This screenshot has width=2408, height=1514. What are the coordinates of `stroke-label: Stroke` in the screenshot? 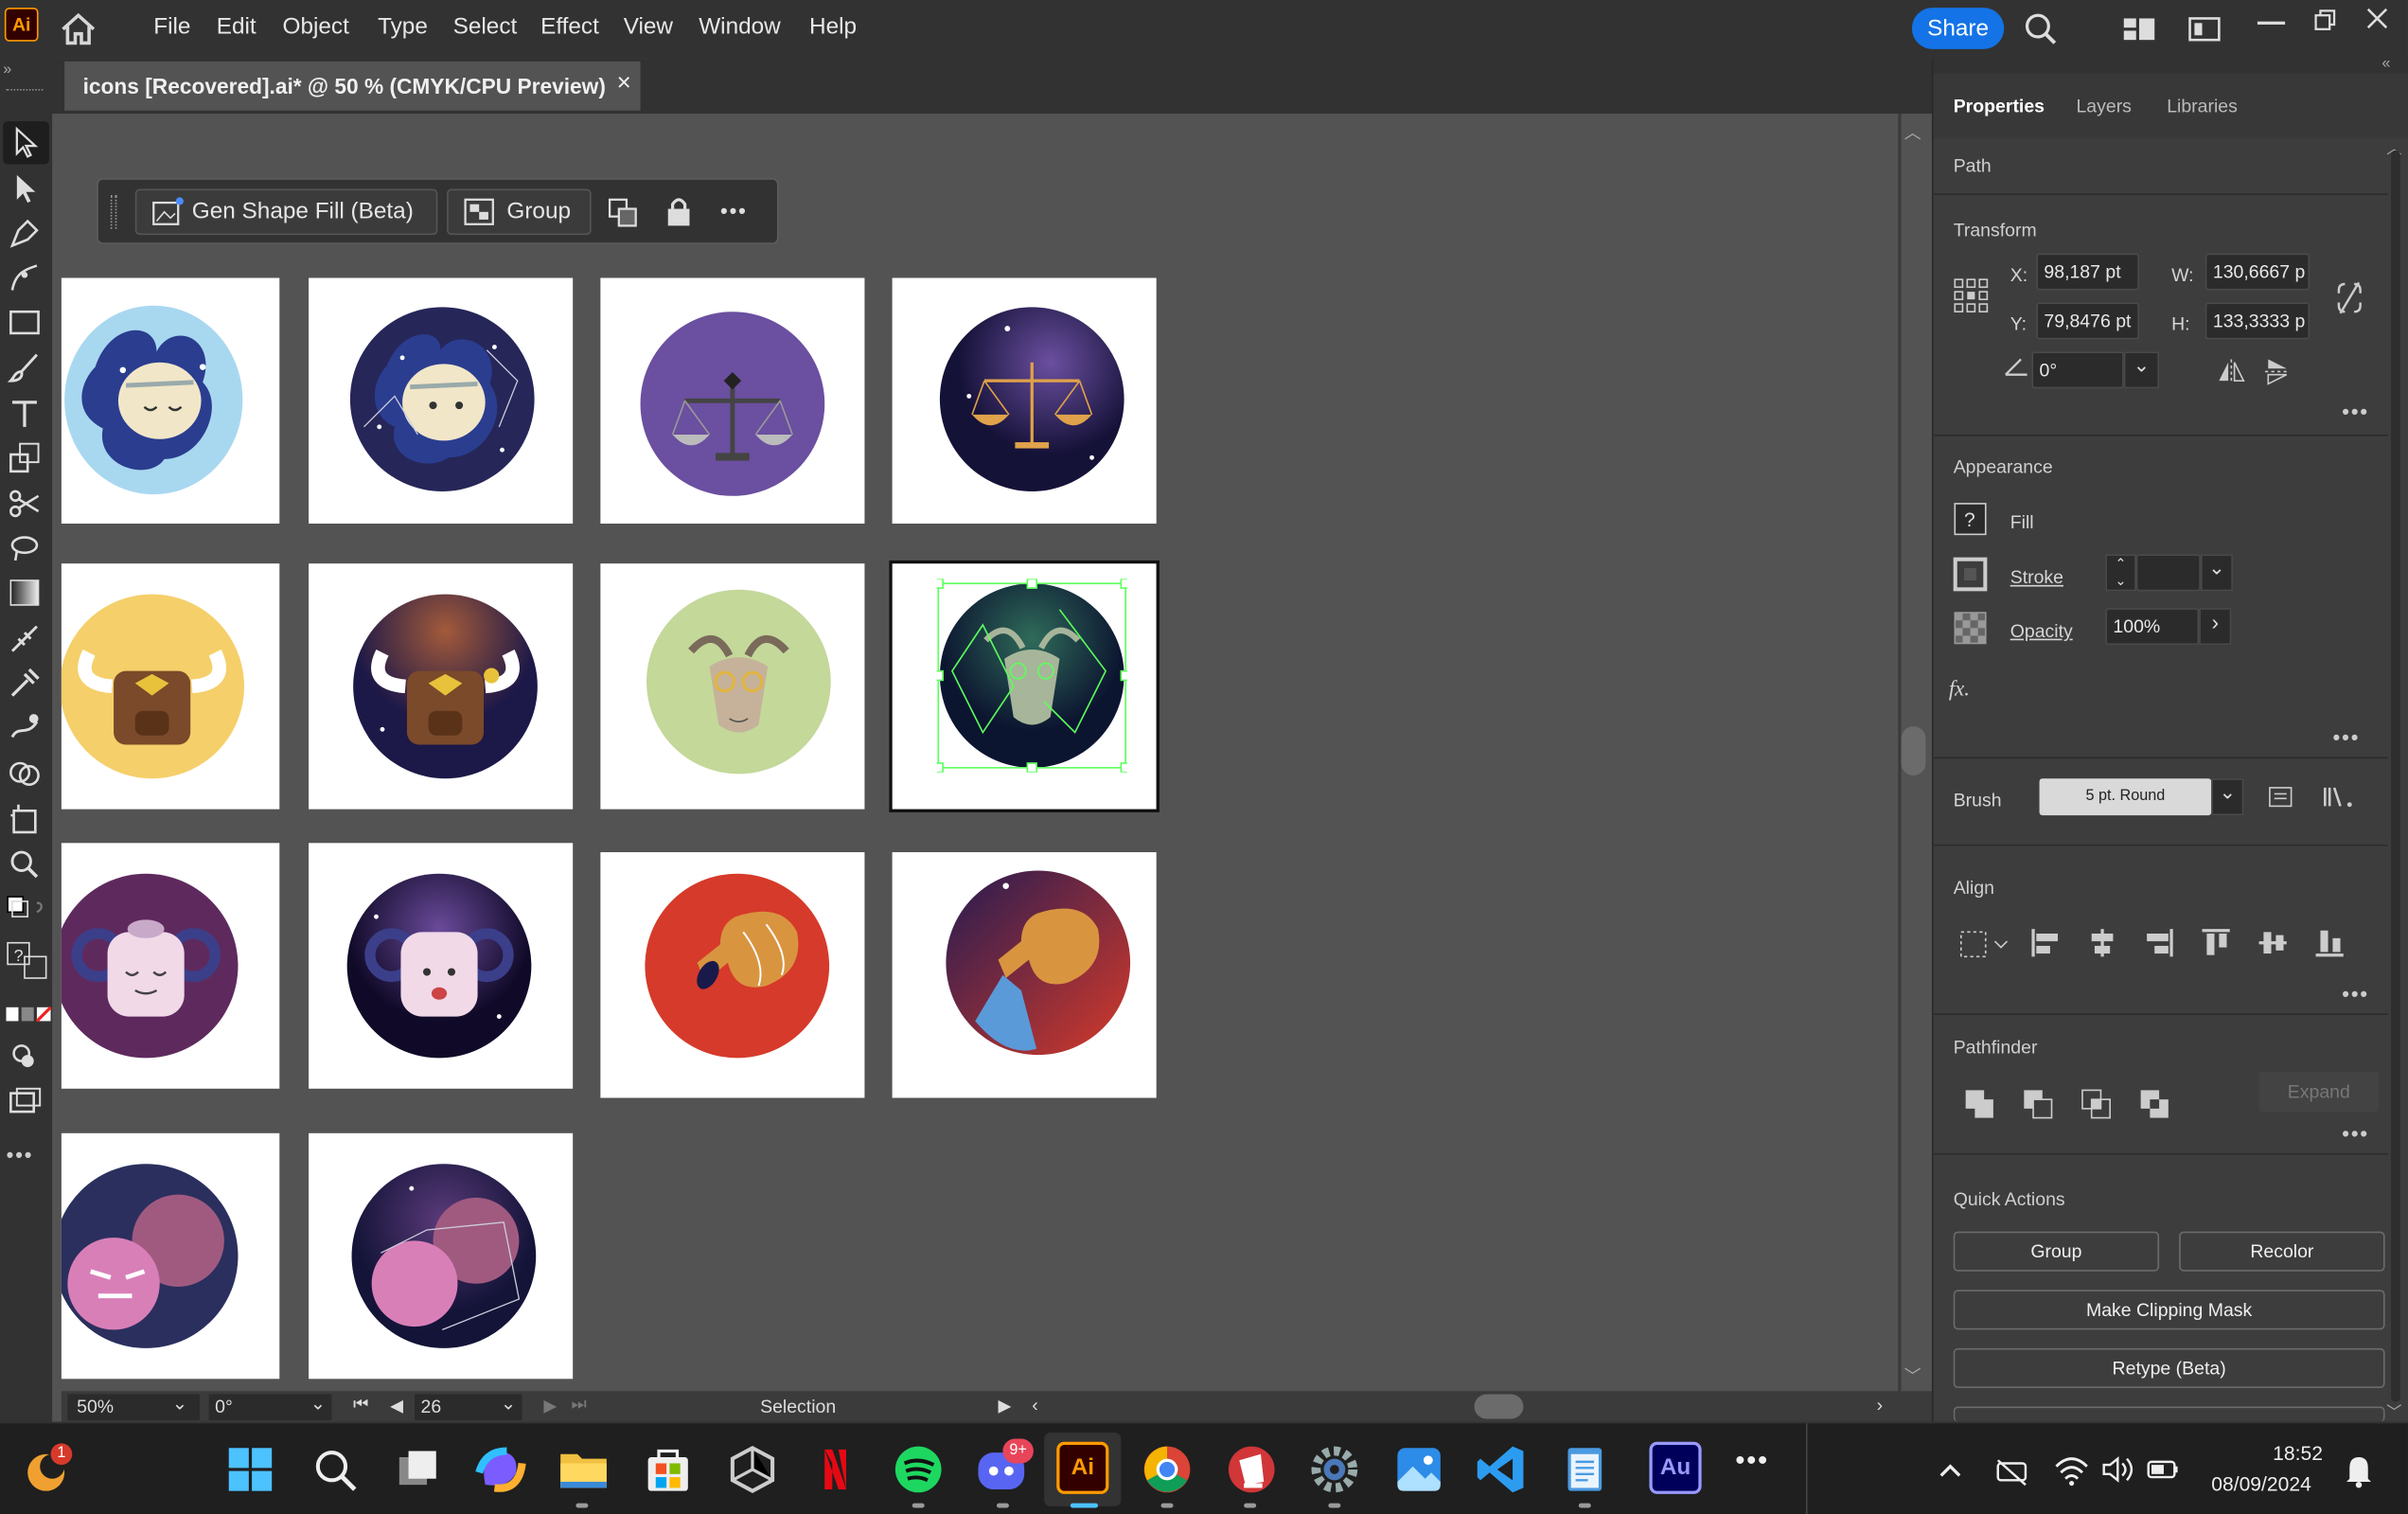 It's located at (2036, 577).